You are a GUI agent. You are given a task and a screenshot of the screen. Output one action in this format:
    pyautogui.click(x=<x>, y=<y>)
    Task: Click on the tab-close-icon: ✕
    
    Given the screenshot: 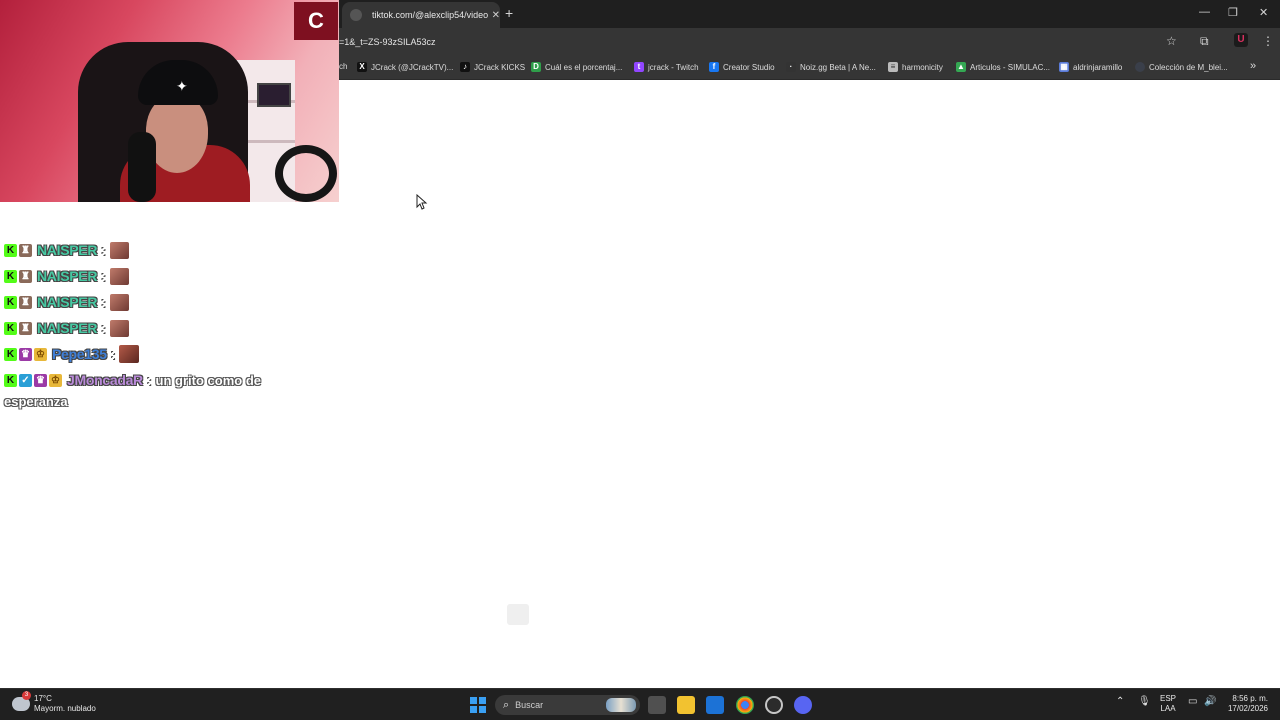 What is the action you would take?
    pyautogui.click(x=496, y=15)
    